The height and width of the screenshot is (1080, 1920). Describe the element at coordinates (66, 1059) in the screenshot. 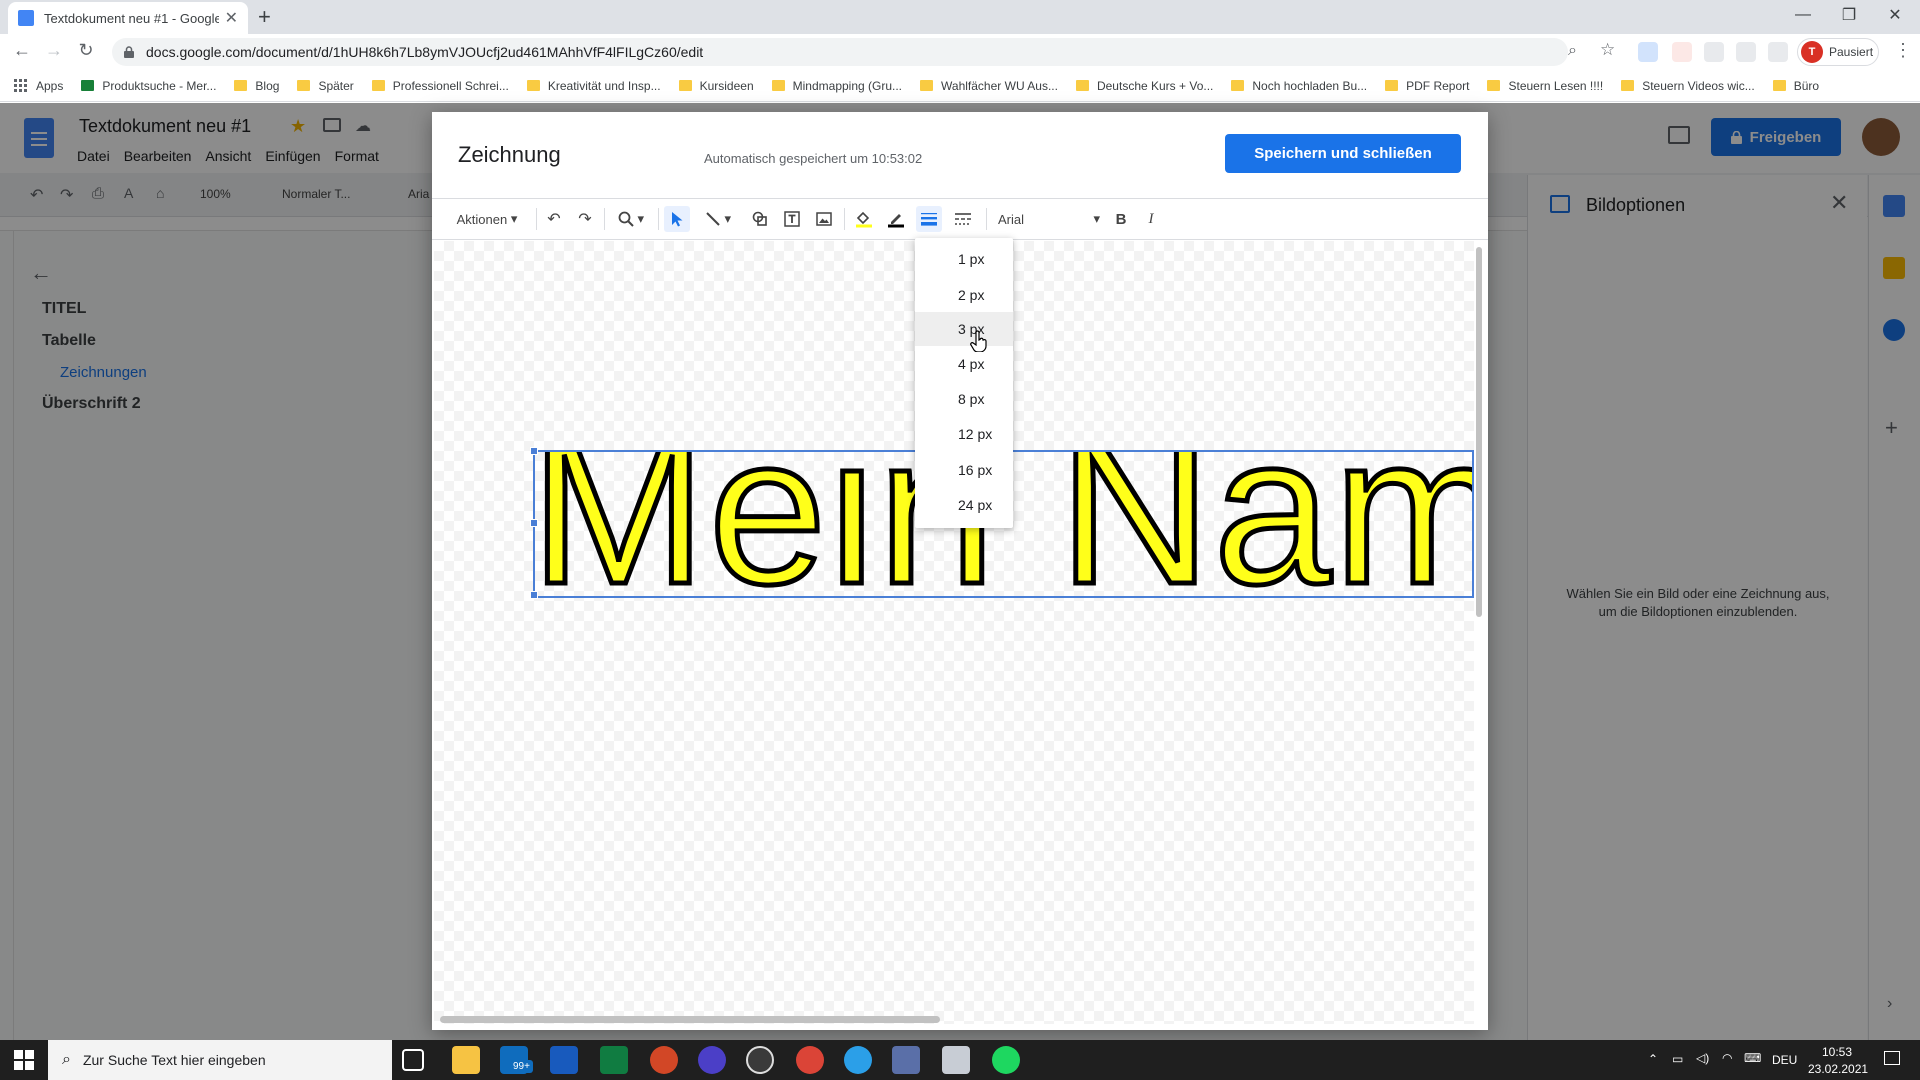

I see `search-icon: ⌕` at that location.